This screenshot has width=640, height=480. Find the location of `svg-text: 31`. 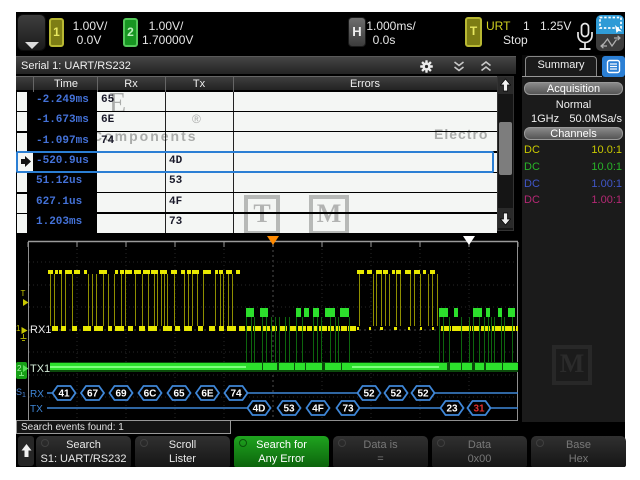

svg-text: 31 is located at coordinates (479, 409).